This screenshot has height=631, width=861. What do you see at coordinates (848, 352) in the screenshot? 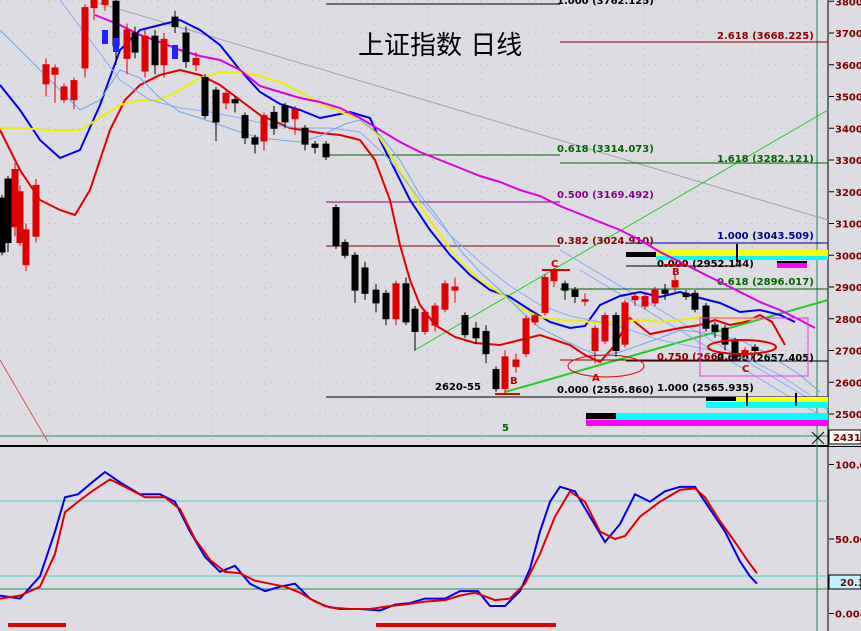
I see `y-tick-label: 2700-` at bounding box center [848, 352].